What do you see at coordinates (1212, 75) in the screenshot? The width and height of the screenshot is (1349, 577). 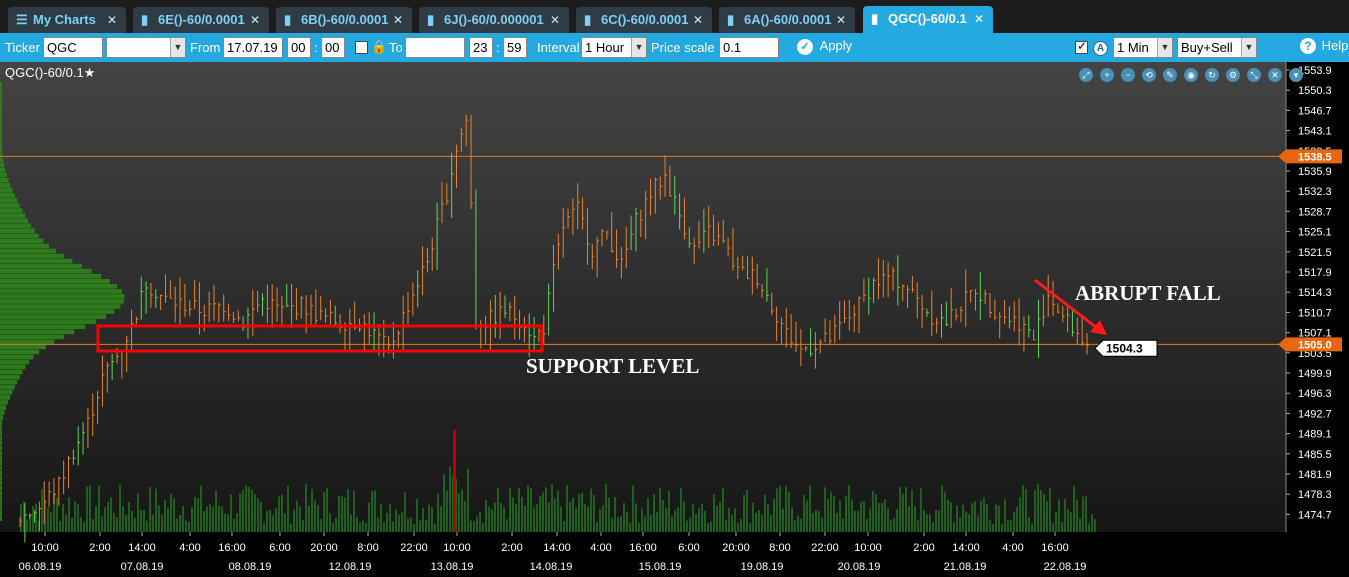 I see `refresh-icon: ↻` at bounding box center [1212, 75].